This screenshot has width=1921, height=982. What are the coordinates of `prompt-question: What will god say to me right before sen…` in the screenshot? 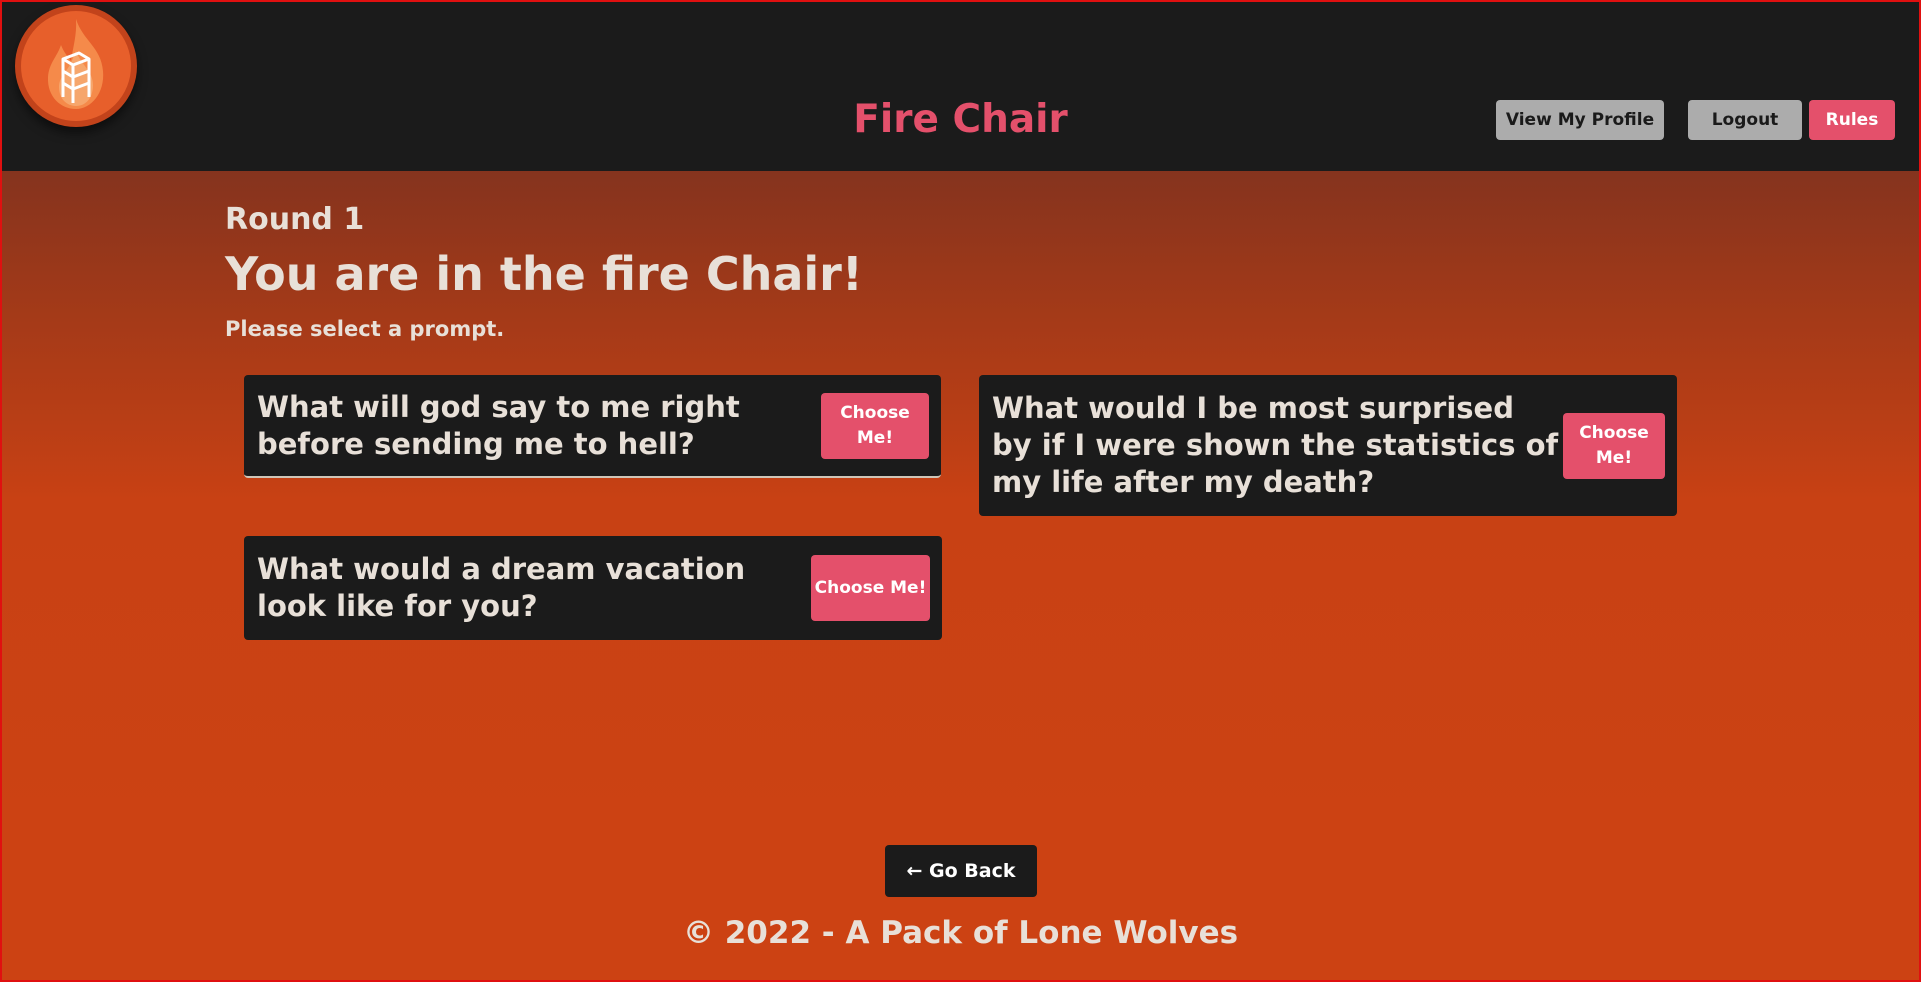 It's located at (498, 425).